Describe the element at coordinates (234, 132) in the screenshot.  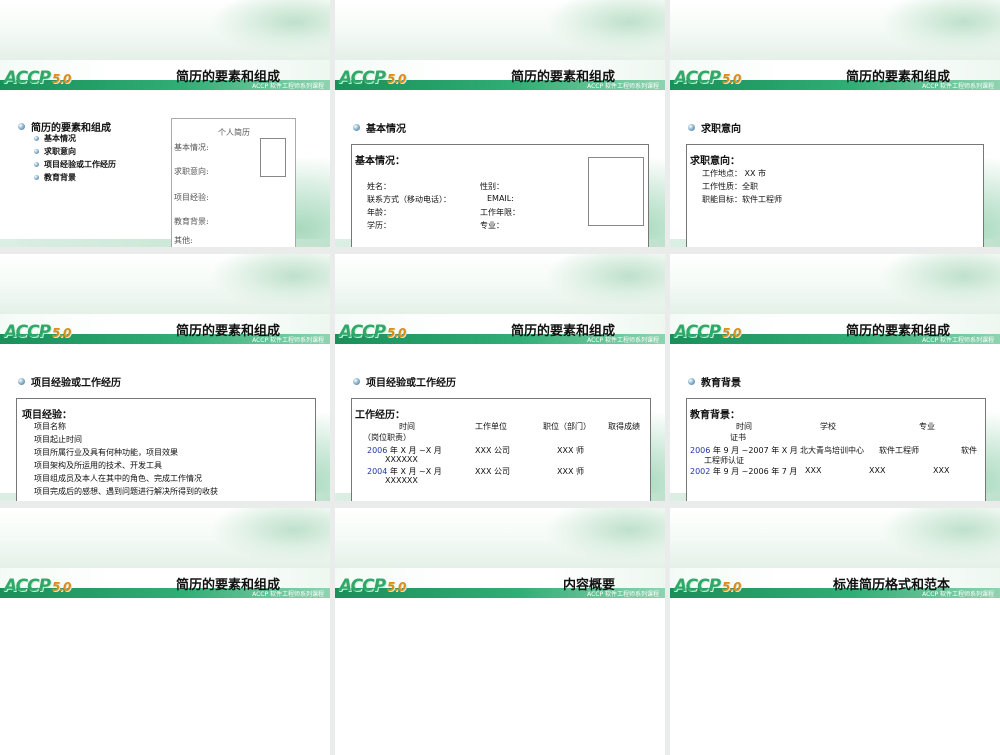
I see `form-title: 个人简历` at that location.